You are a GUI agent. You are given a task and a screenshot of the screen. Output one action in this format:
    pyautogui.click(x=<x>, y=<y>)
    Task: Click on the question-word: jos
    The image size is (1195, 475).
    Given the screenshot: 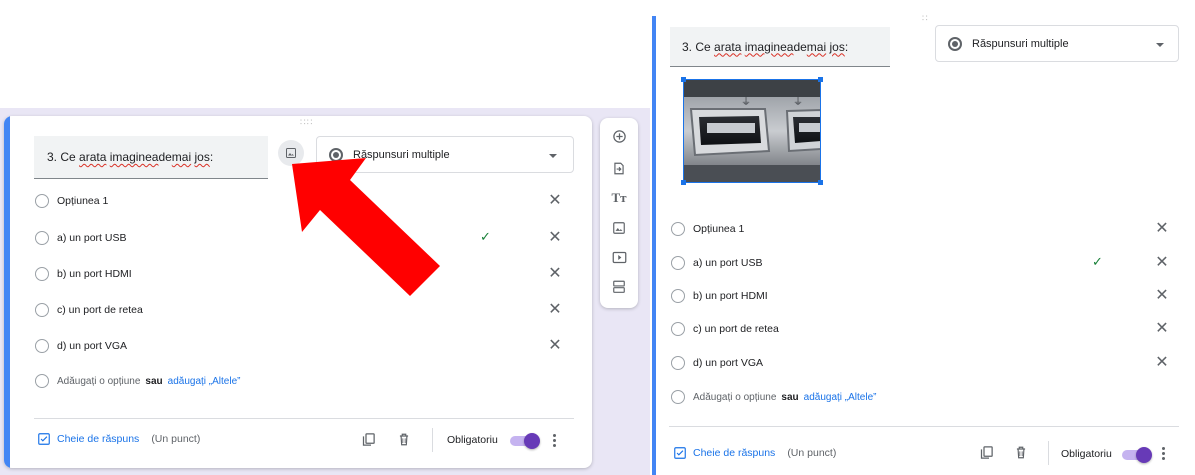 What is the action you would take?
    pyautogui.click(x=202, y=157)
    